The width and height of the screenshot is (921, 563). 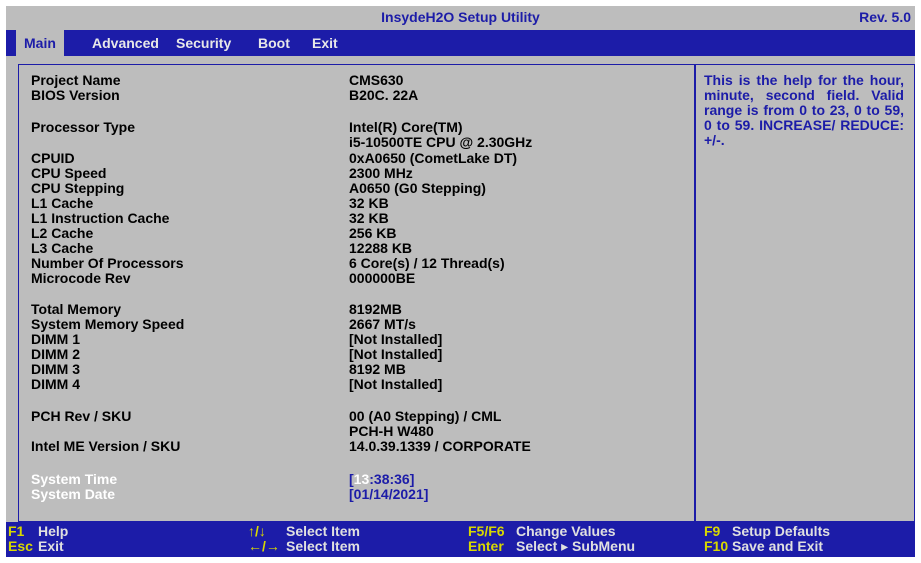 I want to click on cpu-stepping-value: A0650 (G0 Stepping), so click(x=417, y=188).